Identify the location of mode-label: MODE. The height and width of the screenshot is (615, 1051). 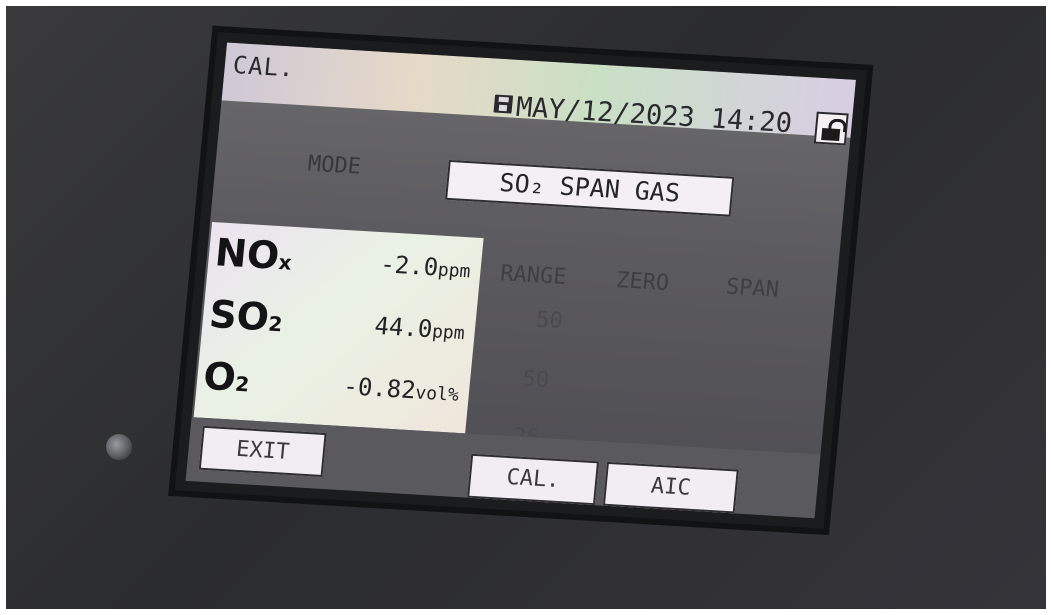
(334, 165).